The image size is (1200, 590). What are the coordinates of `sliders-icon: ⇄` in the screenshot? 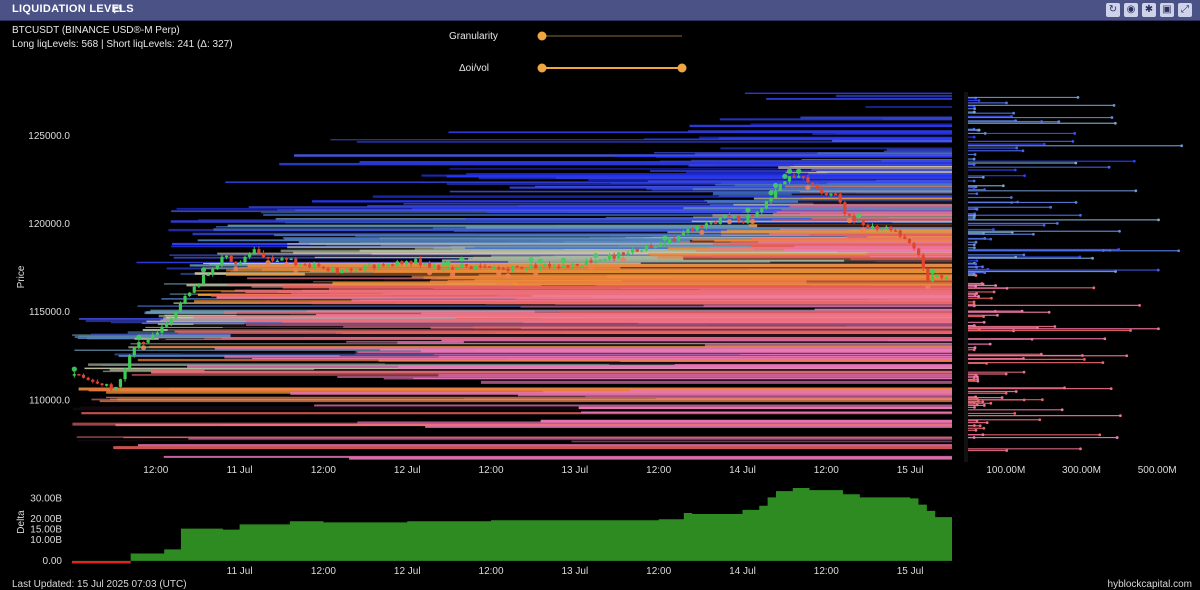 It's located at (117, 9).